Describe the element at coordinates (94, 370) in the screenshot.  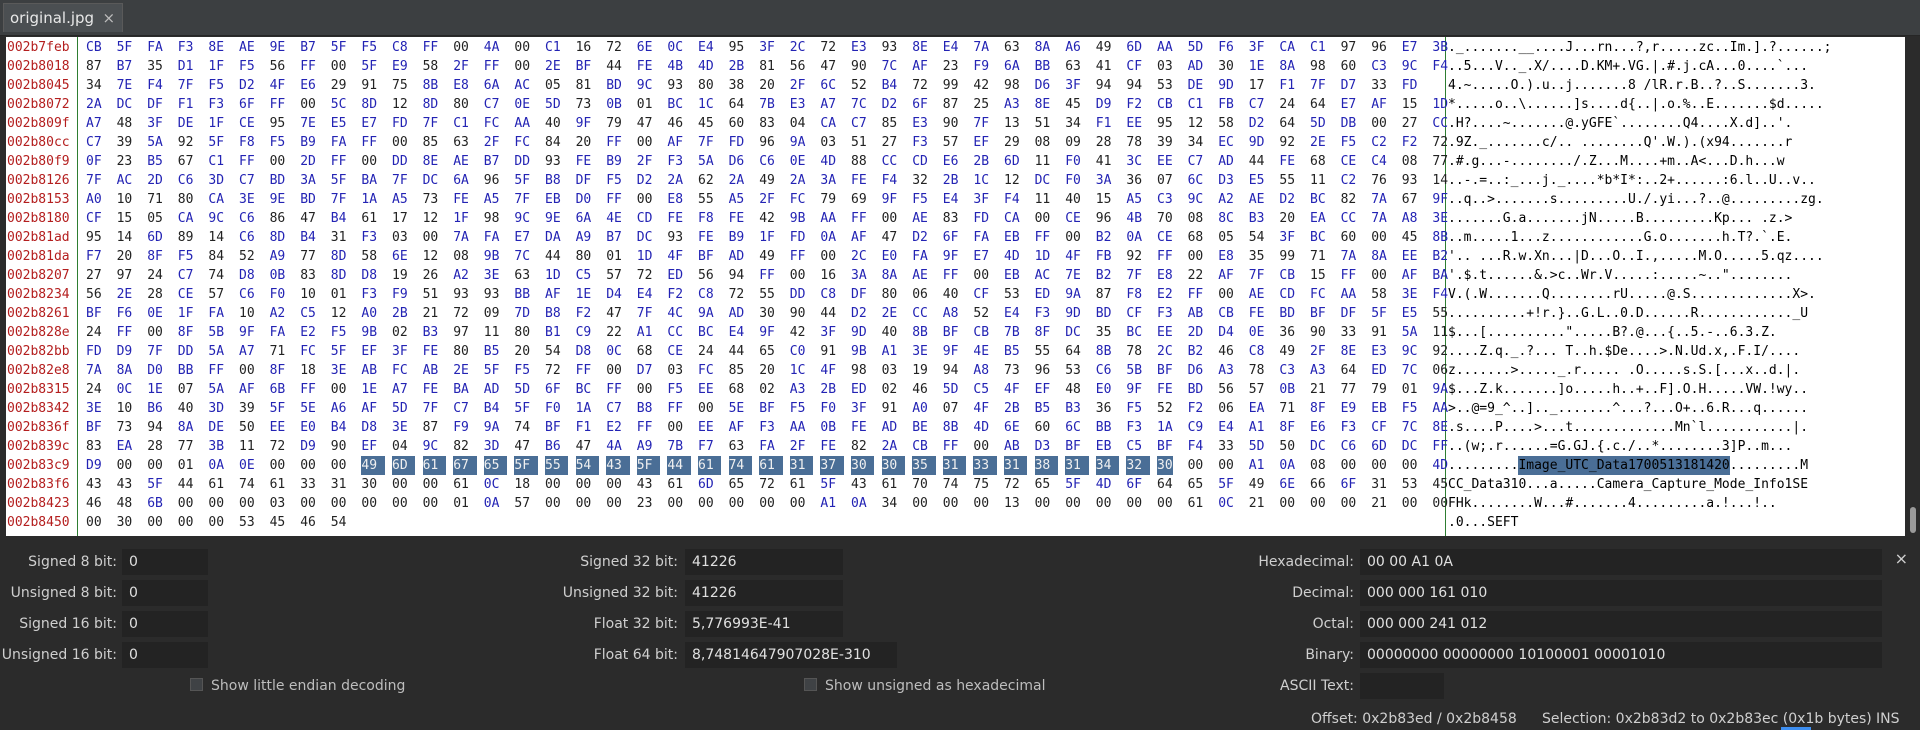
I see `hex-byte: 7A` at that location.